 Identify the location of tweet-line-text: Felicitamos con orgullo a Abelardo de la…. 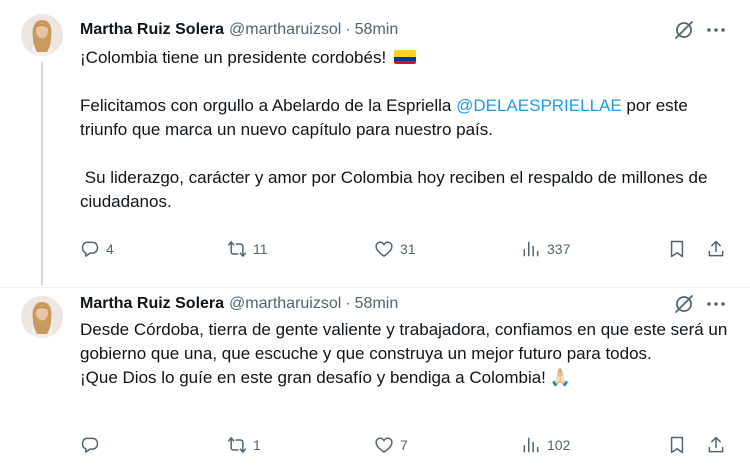
(268, 105).